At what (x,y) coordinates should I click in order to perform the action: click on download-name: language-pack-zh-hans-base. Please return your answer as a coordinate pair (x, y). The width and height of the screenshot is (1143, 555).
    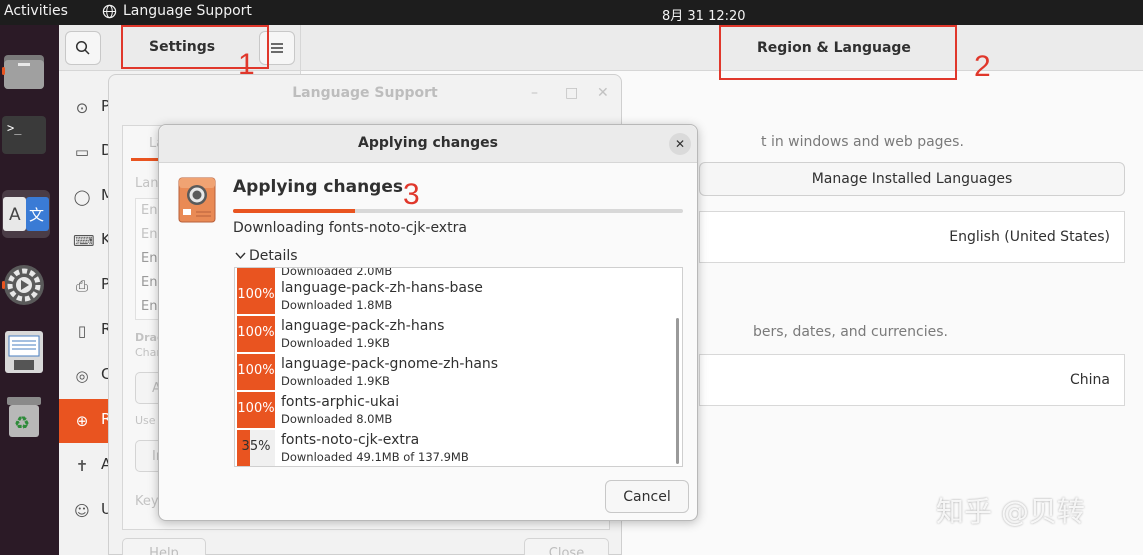
    Looking at the image, I should click on (382, 288).